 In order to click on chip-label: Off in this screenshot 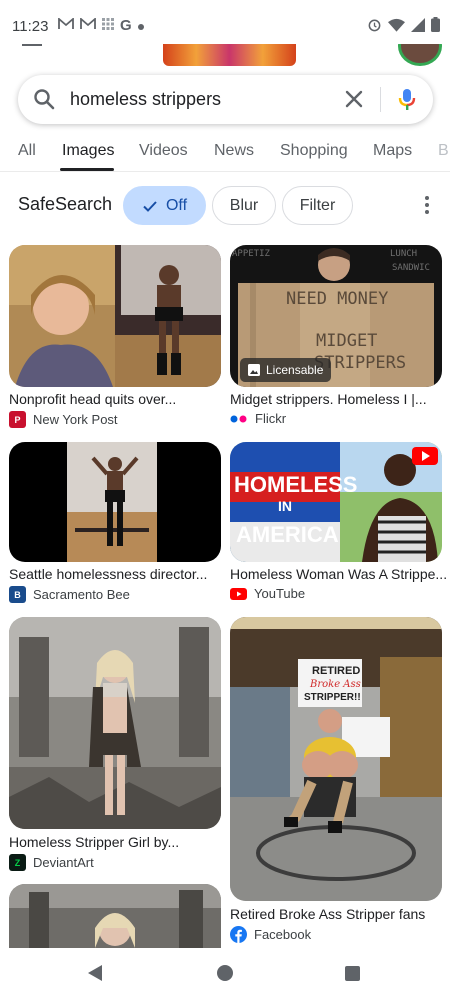, I will do `click(176, 205)`.